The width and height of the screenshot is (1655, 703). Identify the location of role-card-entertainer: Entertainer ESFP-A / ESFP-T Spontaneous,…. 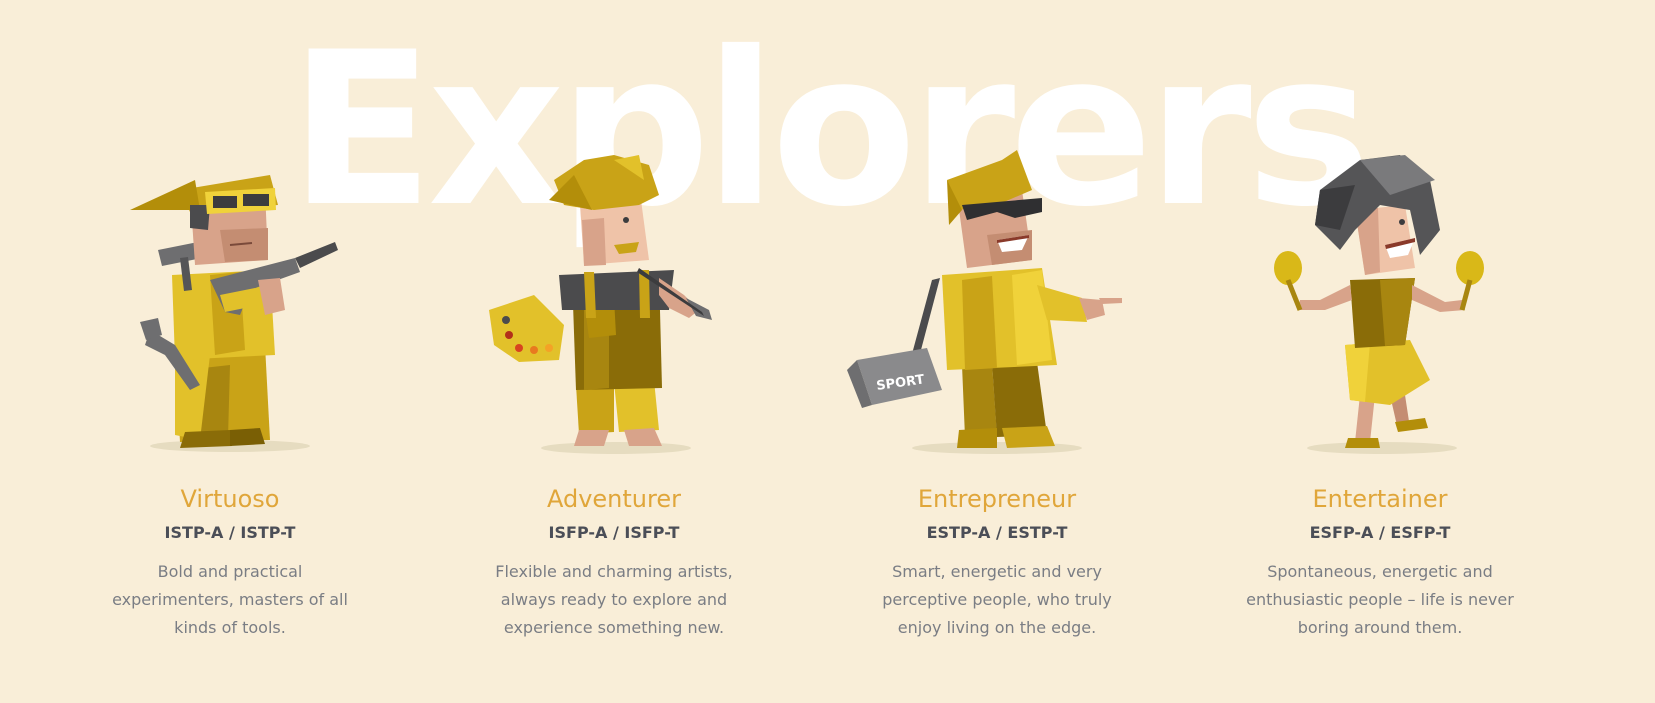
(1380, 393).